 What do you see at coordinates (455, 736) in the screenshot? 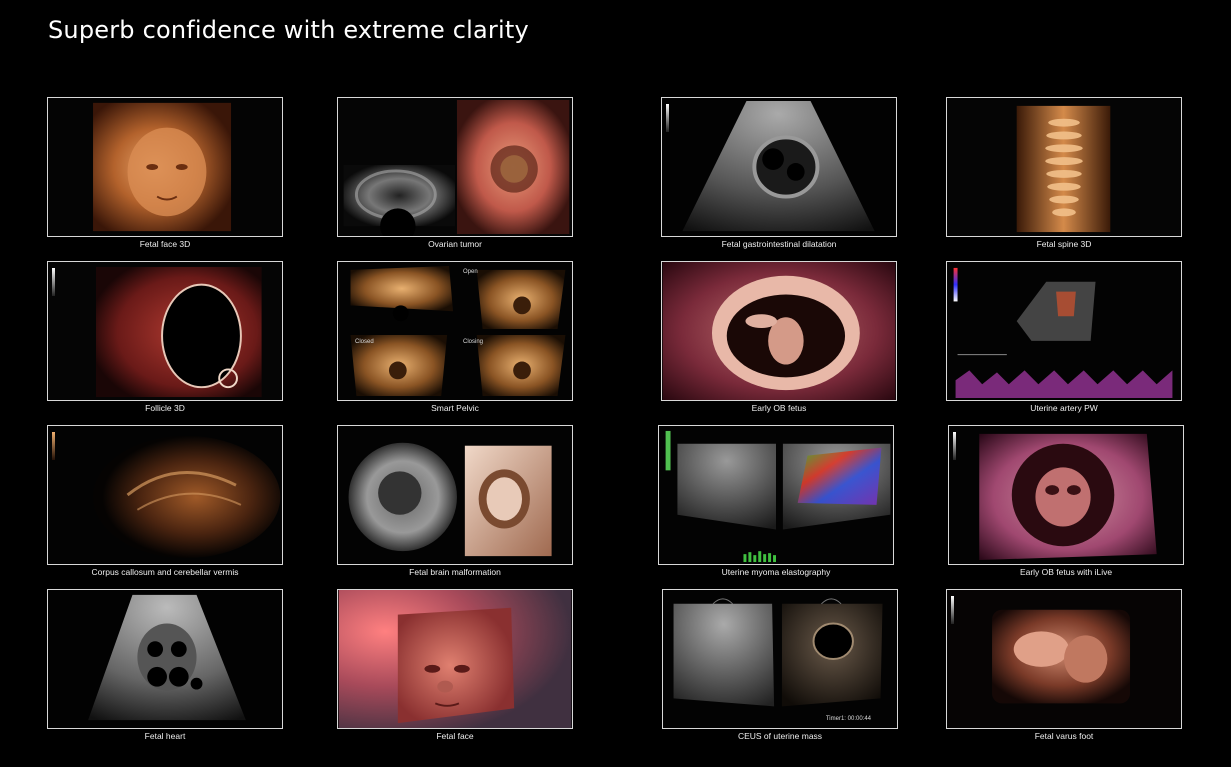
I see `image-caption: Fetal face` at bounding box center [455, 736].